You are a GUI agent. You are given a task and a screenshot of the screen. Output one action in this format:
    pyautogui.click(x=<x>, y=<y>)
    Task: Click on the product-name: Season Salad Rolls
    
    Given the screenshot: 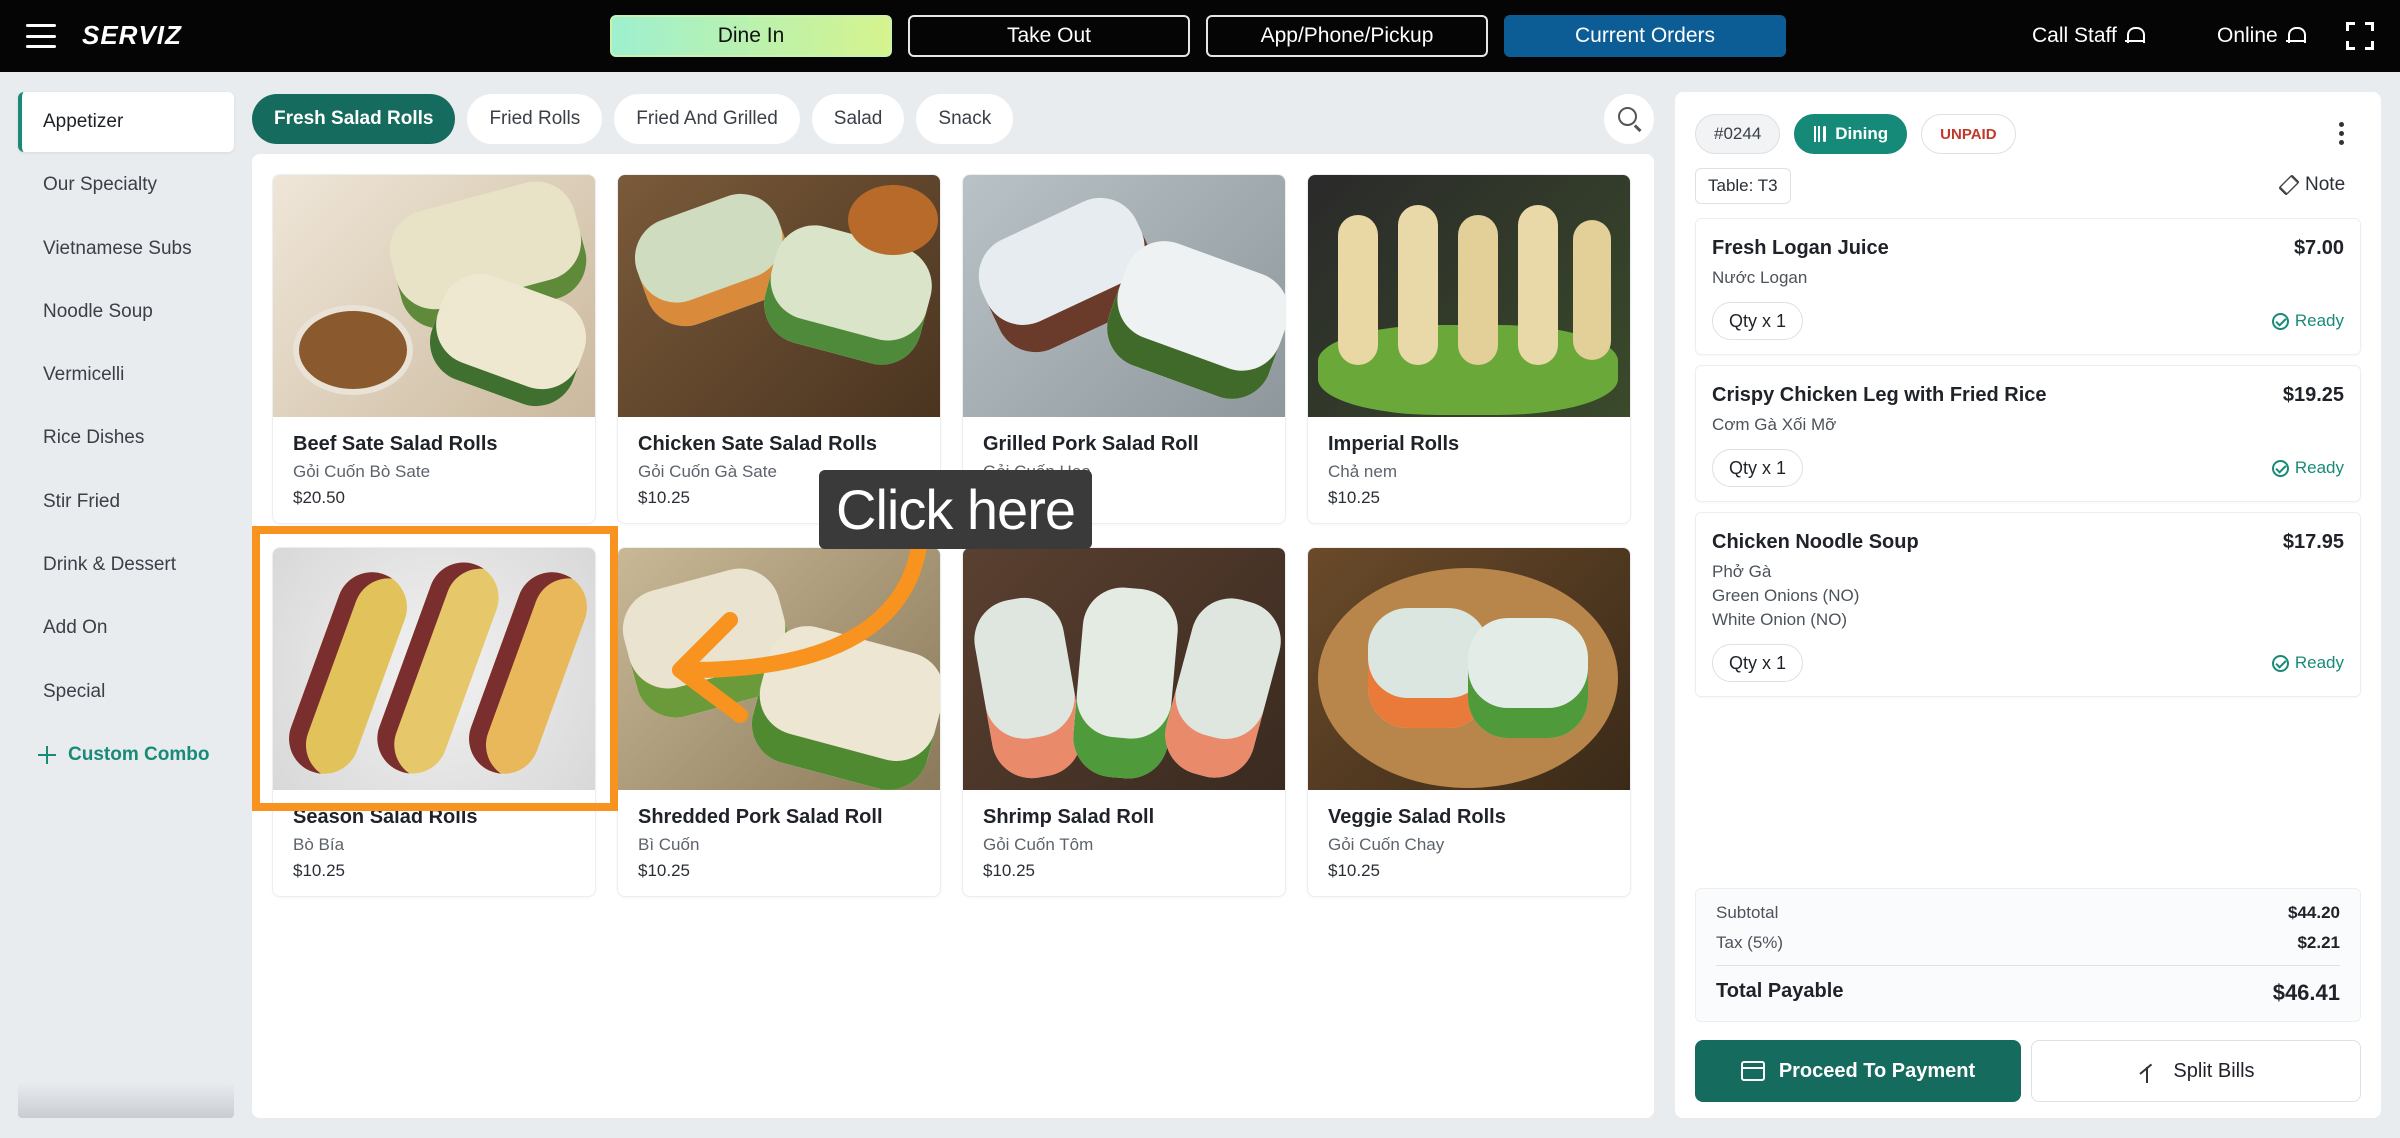 What is the action you would take?
    pyautogui.click(x=385, y=817)
    